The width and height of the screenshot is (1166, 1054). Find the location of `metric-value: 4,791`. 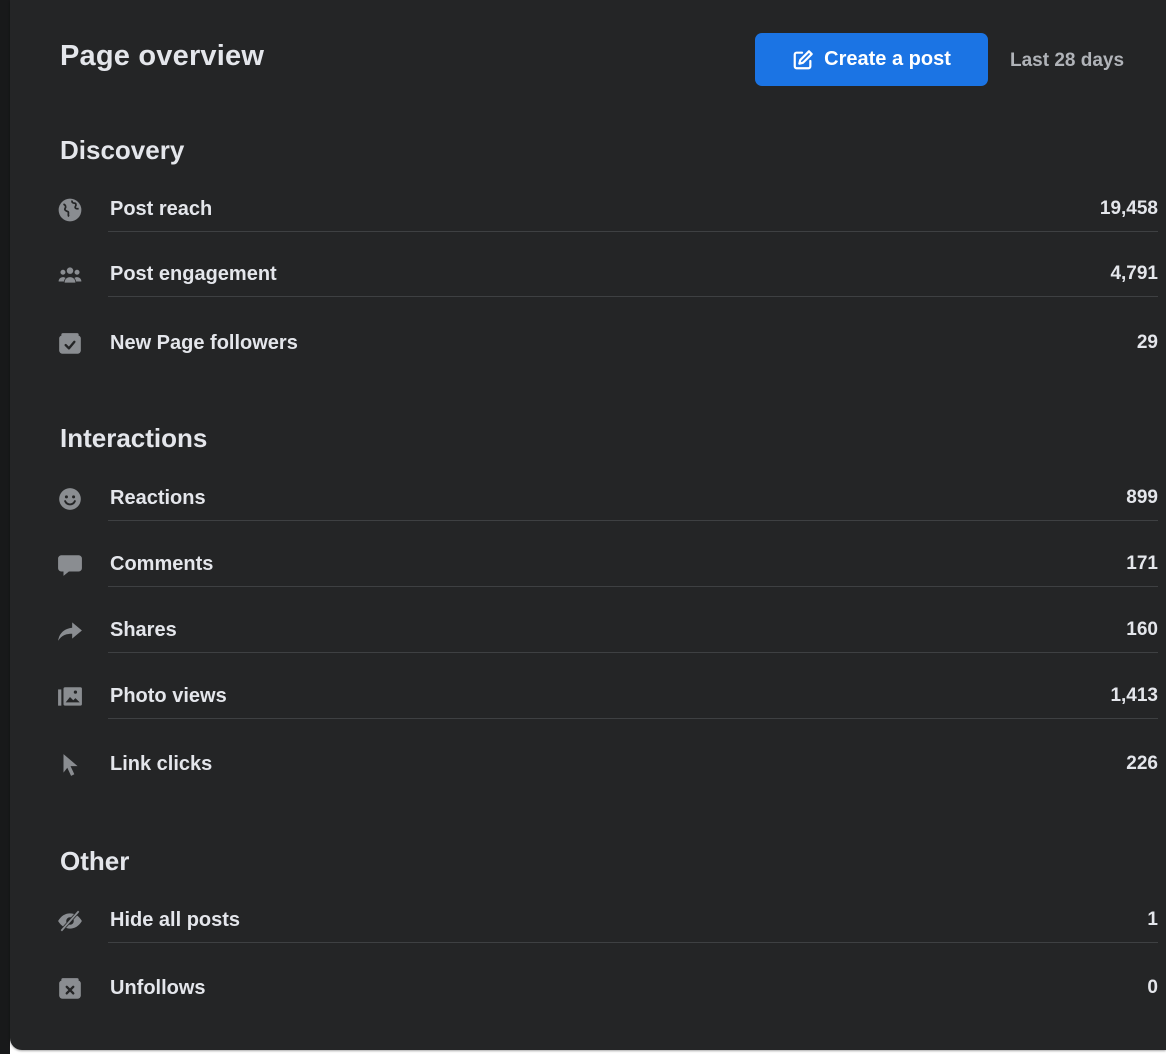

metric-value: 4,791 is located at coordinates (1134, 273).